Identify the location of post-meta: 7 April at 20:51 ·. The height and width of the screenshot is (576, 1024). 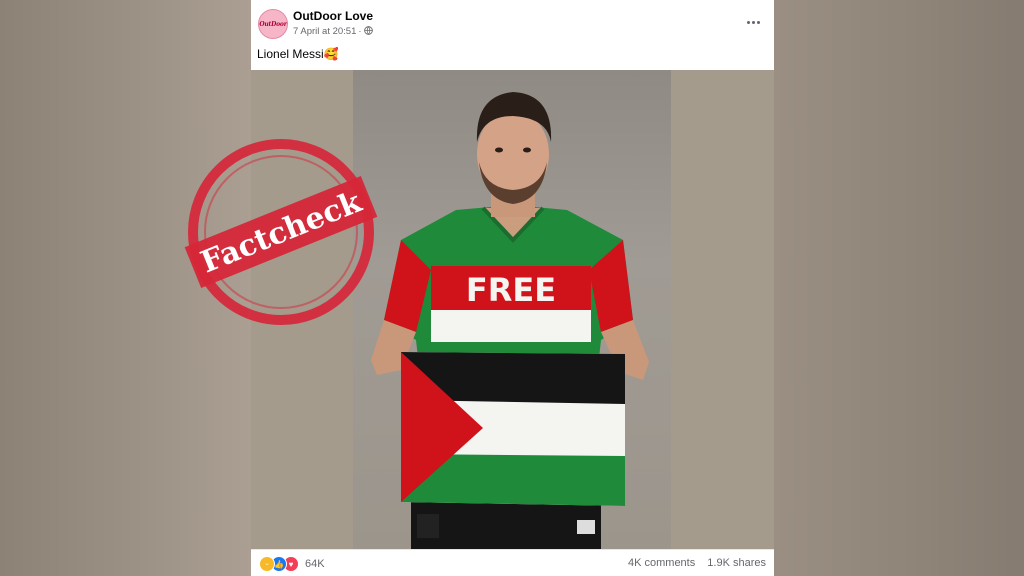
(333, 32).